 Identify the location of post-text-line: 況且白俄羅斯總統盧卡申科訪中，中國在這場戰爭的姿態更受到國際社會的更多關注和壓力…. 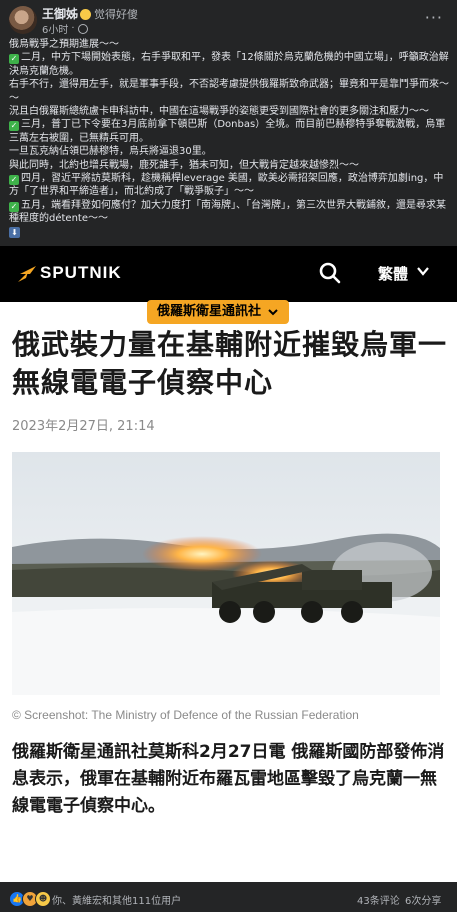
(229, 111).